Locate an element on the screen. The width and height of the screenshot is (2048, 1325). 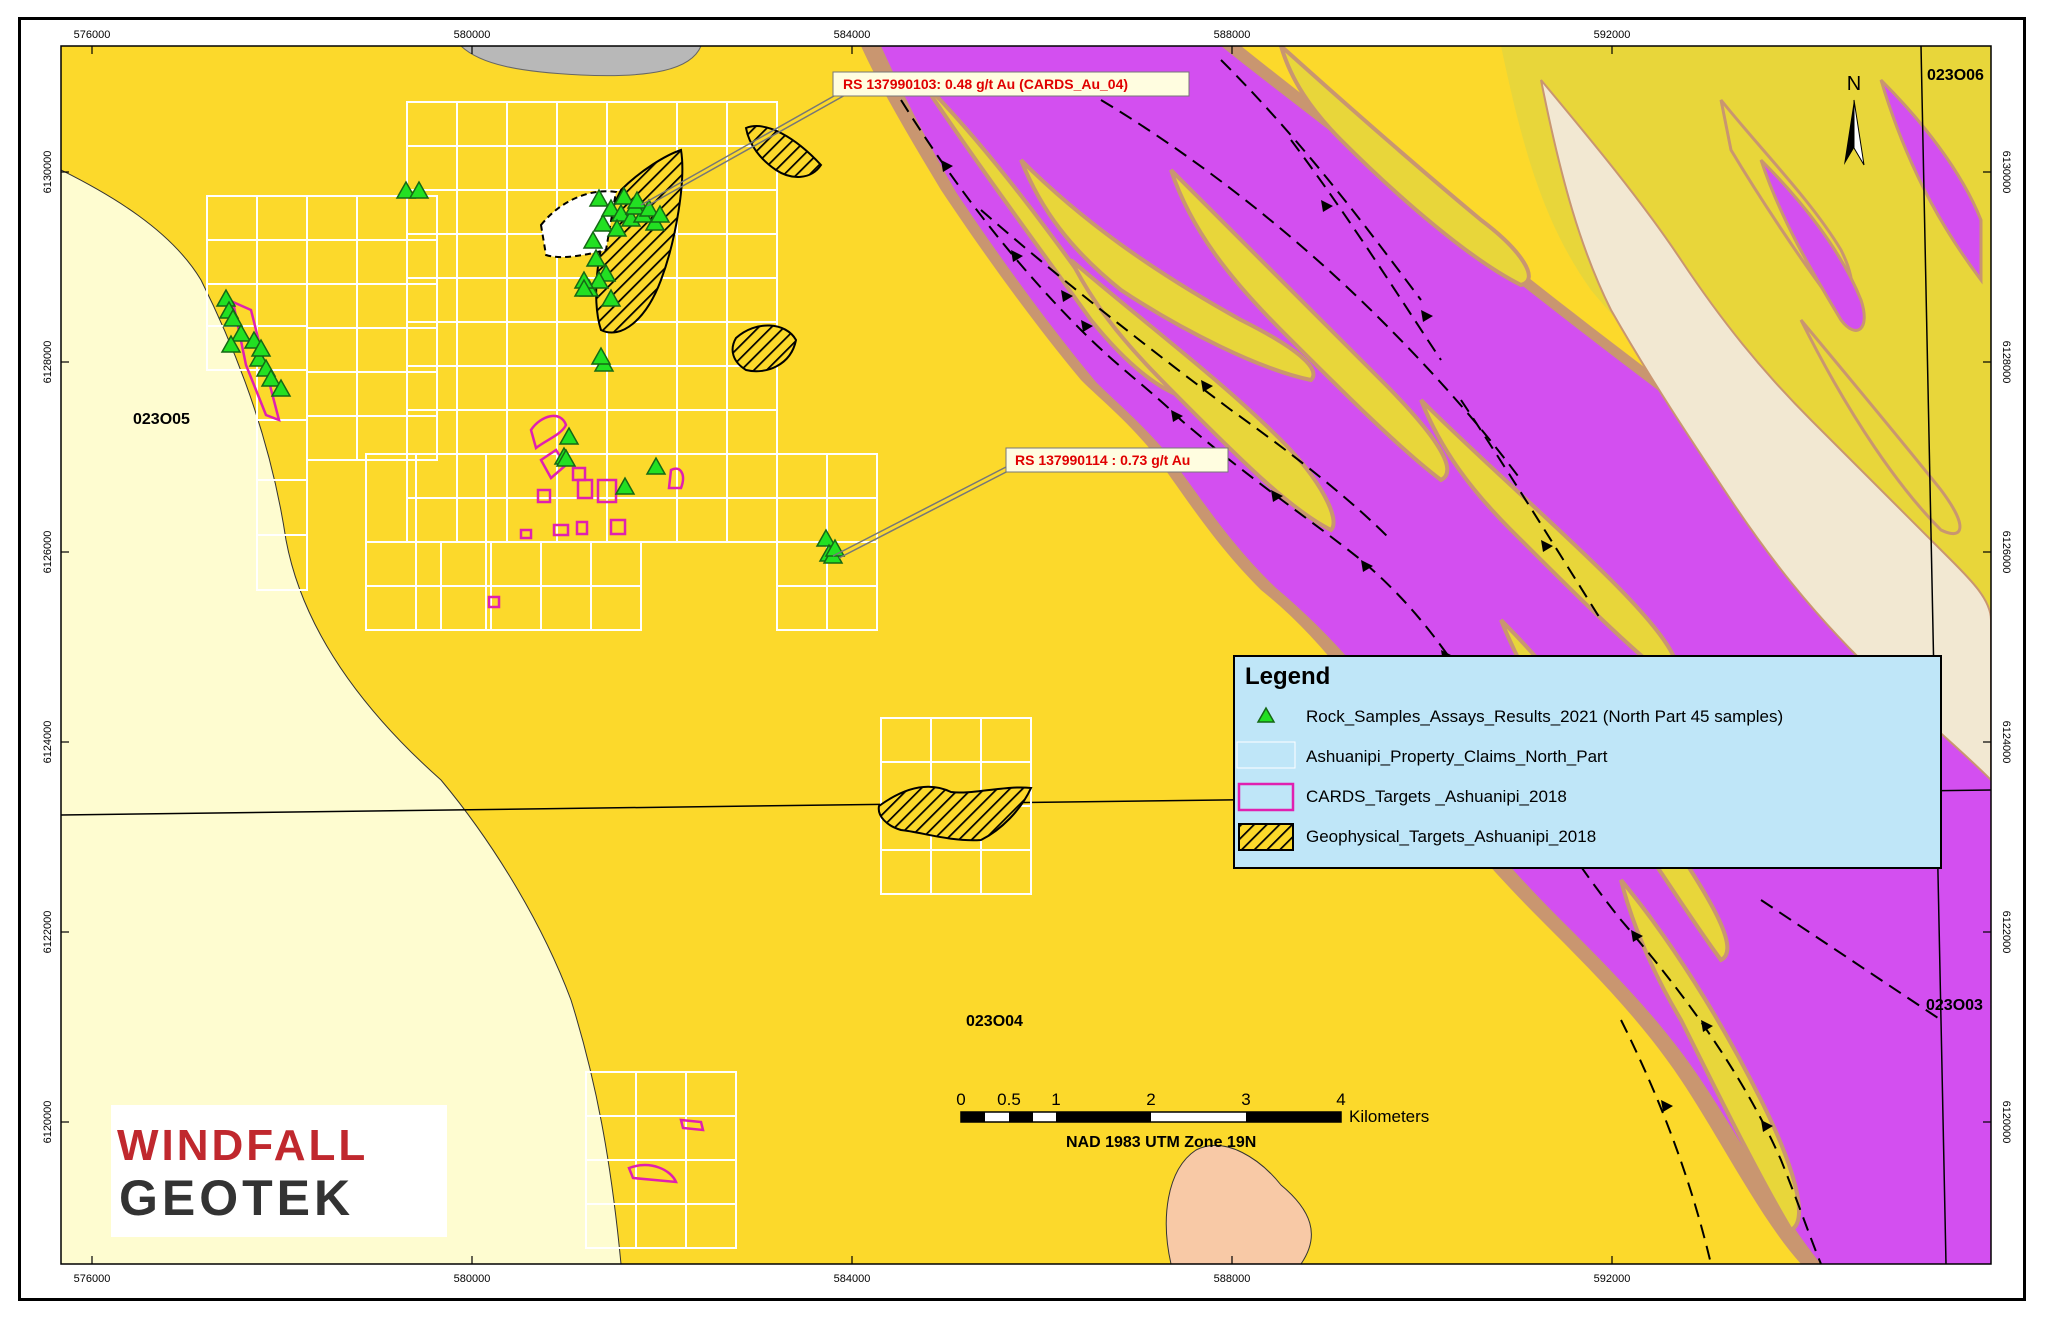
scale-label-1: 1 is located at coordinates (1055, 1099).